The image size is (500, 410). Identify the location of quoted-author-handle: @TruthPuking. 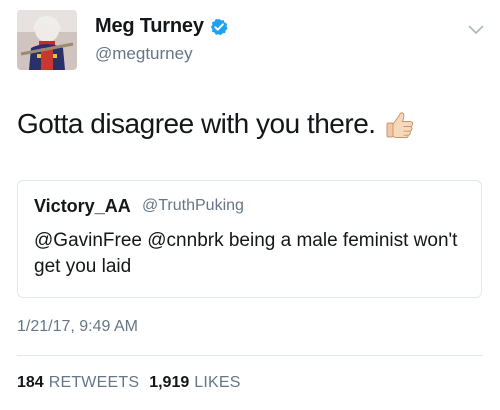
(193, 205).